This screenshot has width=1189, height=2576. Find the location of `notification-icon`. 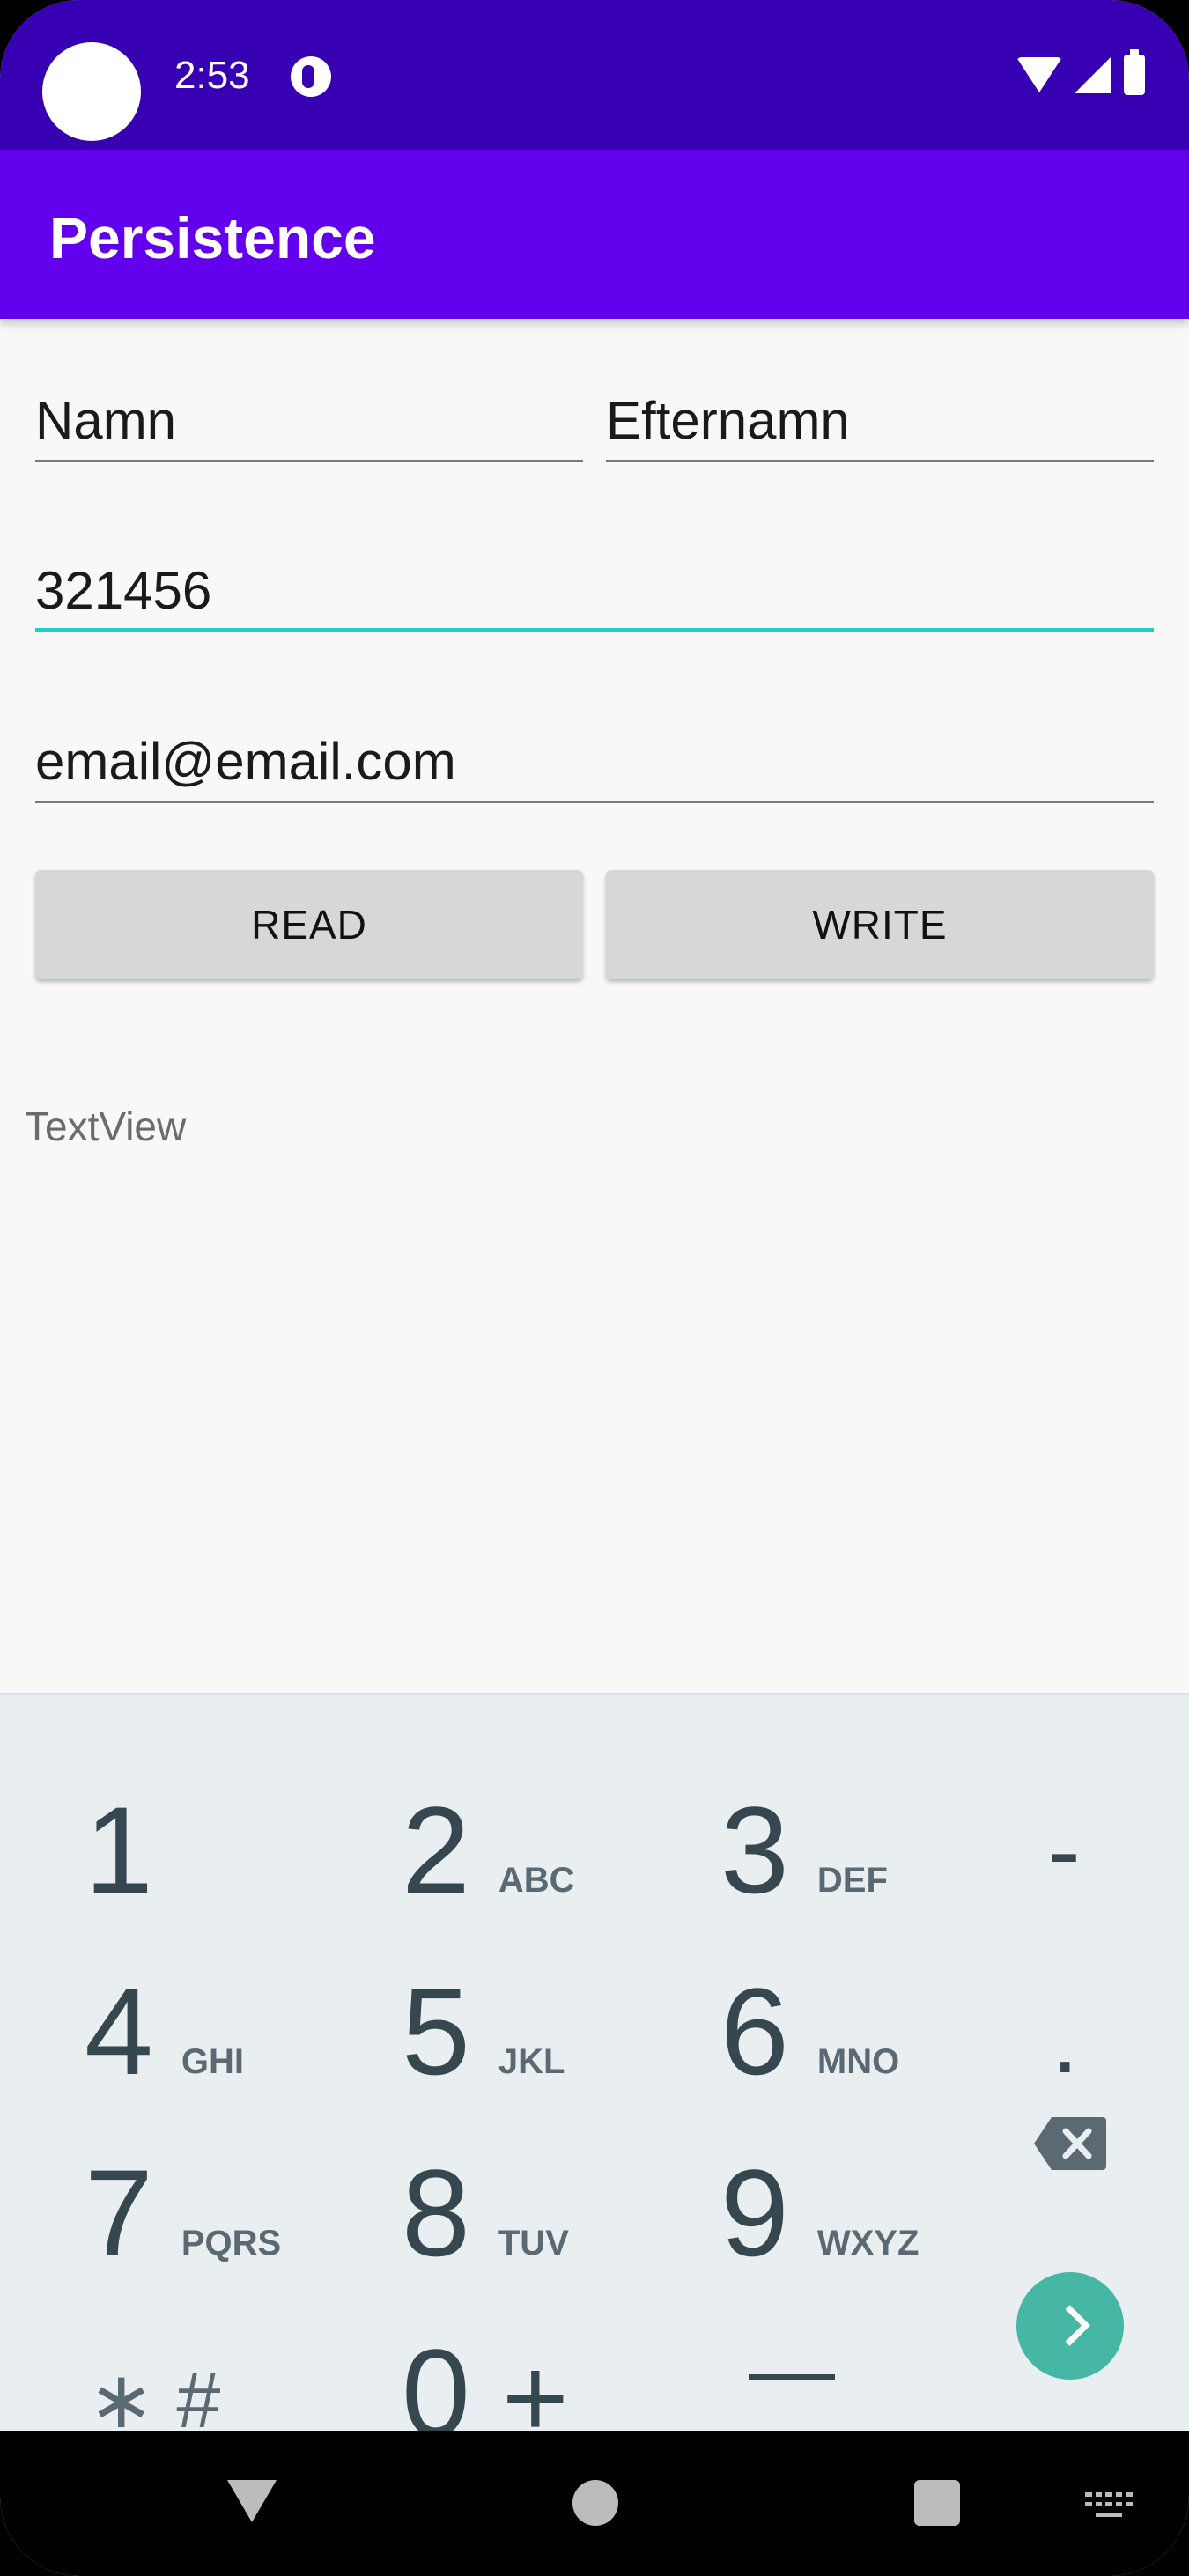

notification-icon is located at coordinates (311, 76).